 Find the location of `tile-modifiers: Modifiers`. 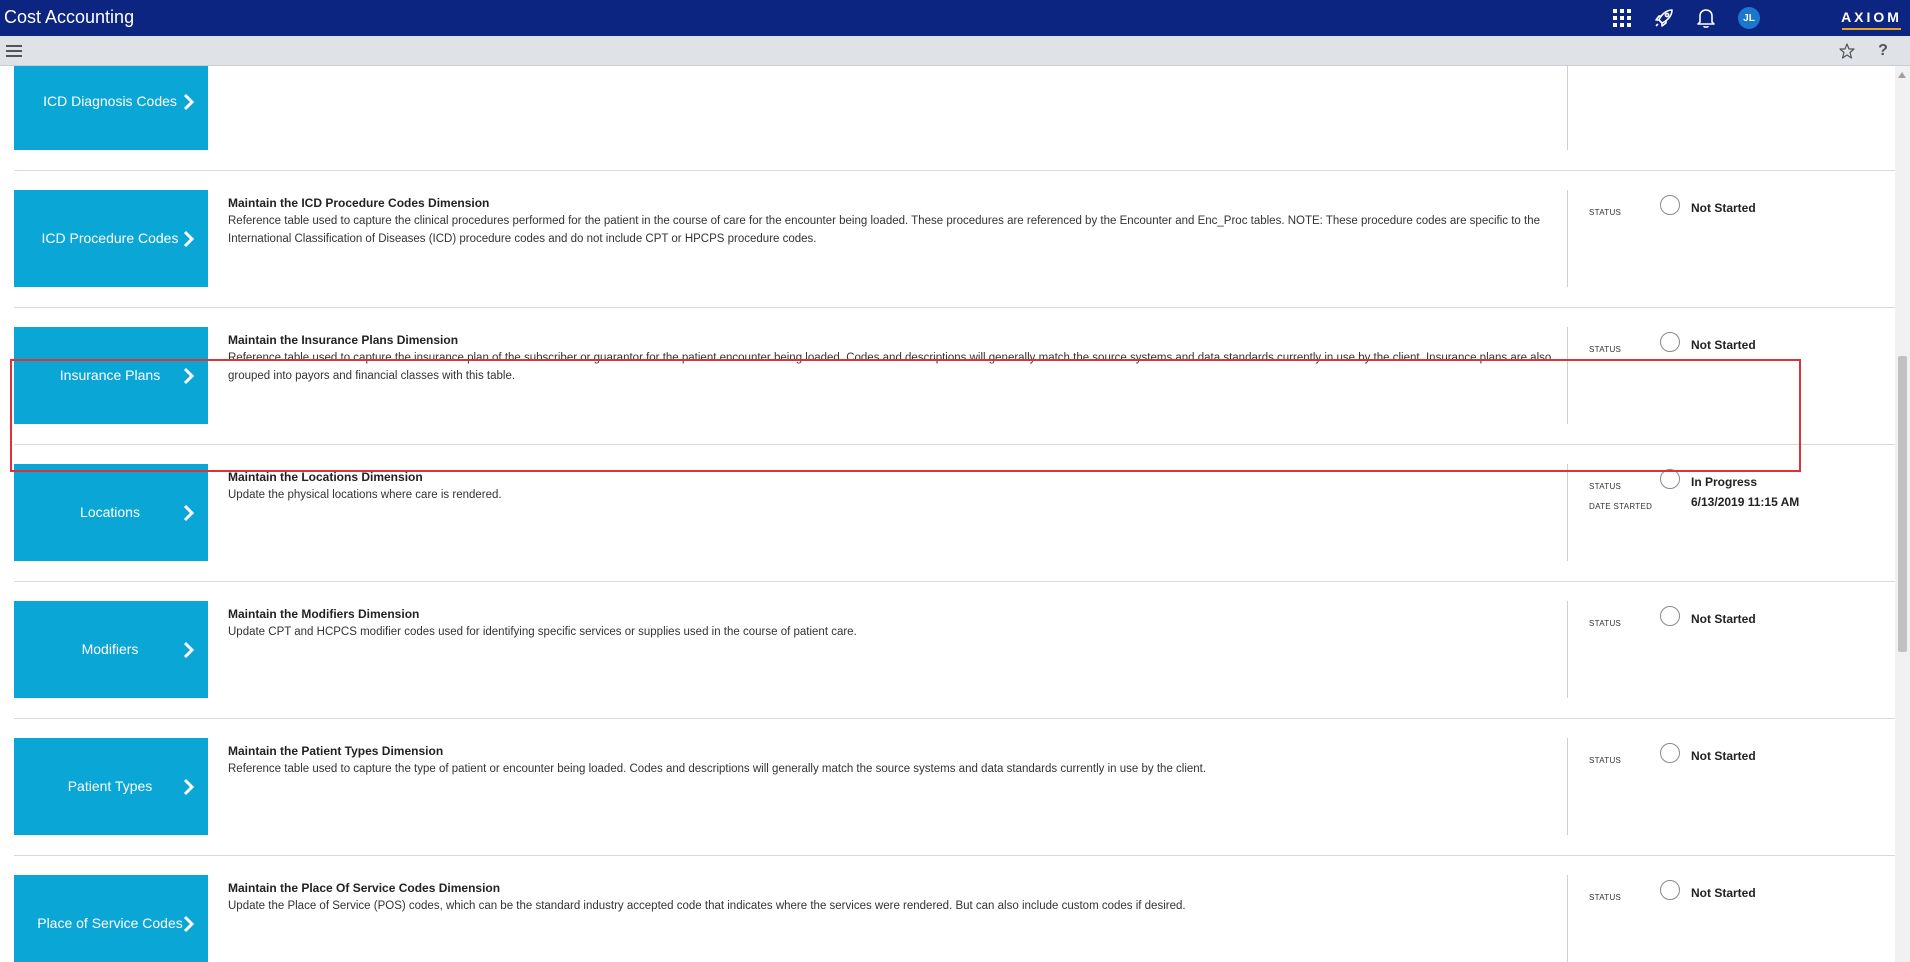

tile-modifiers: Modifiers is located at coordinates (111, 649).